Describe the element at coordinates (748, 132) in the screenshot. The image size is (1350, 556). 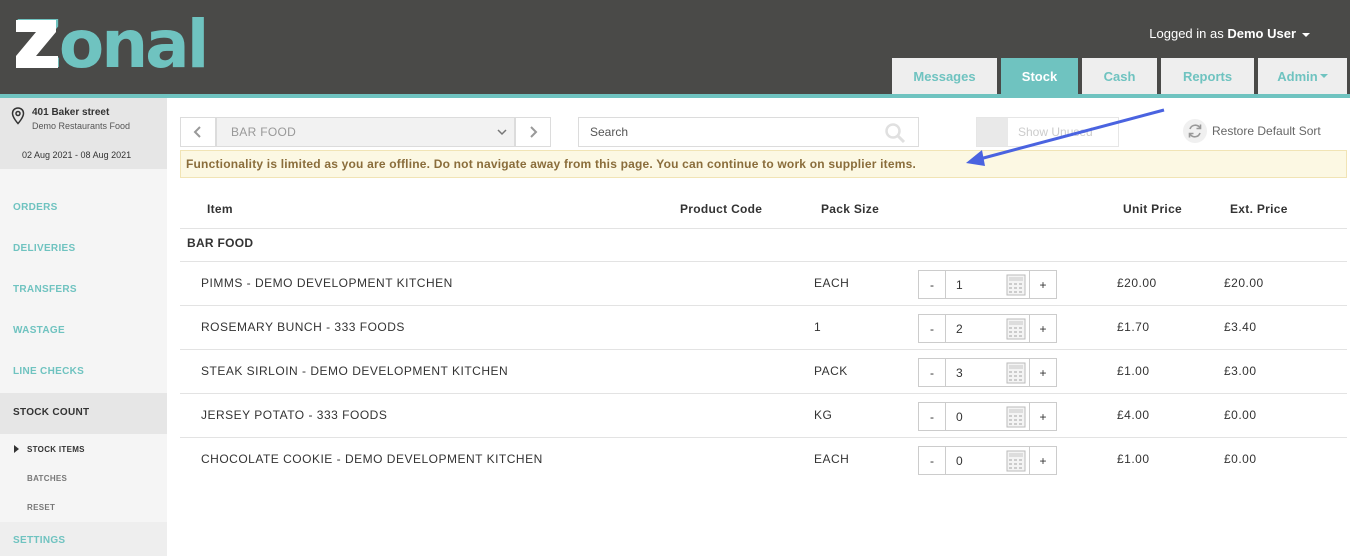
I see `search-input: Search` at that location.